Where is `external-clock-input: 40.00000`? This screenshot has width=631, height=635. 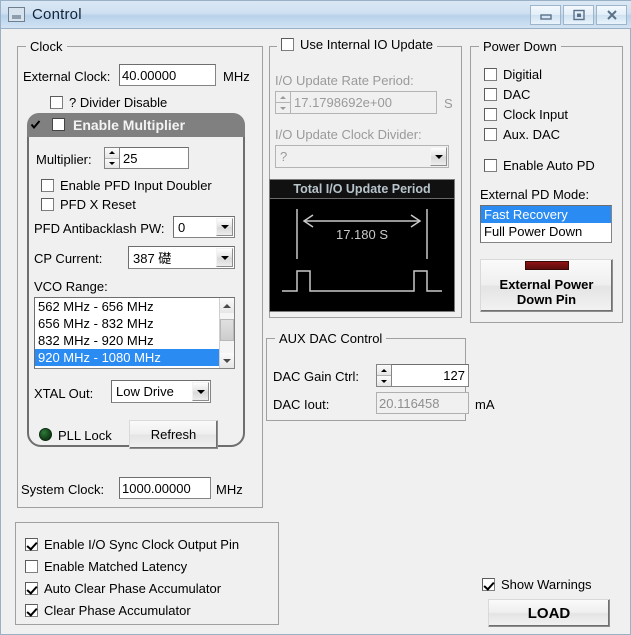 external-clock-input: 40.00000 is located at coordinates (167, 75).